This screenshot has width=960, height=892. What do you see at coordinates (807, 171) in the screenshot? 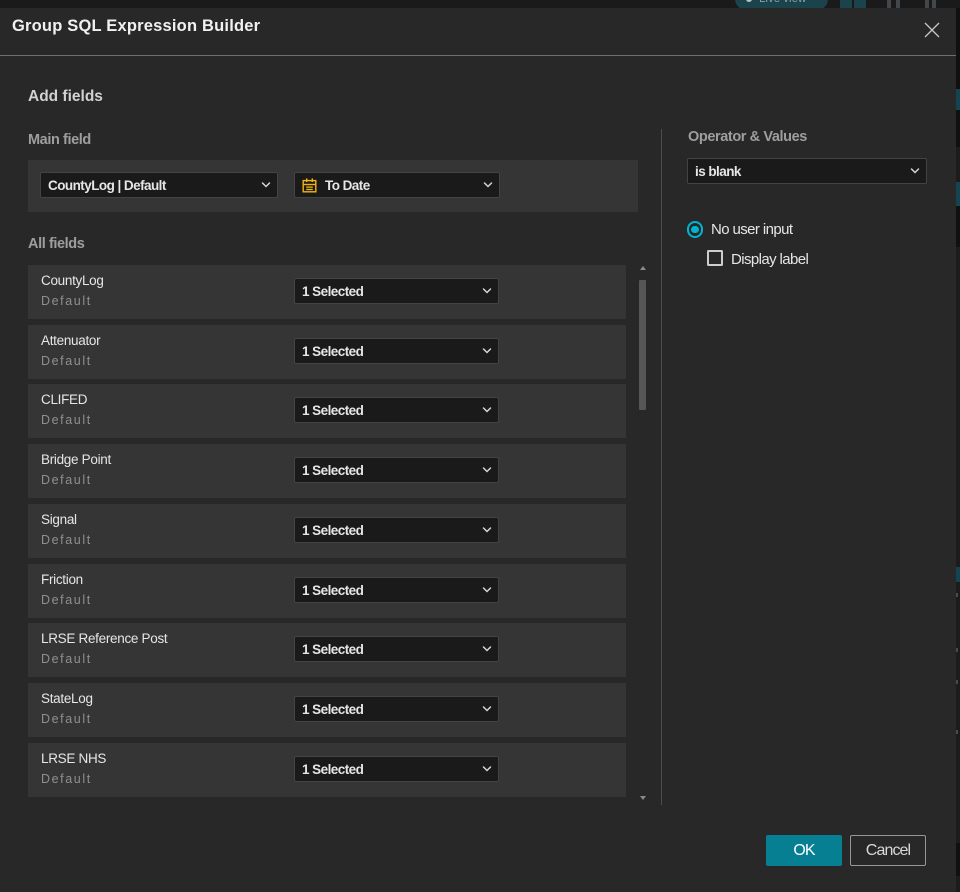
I see `operator-select: is blank` at bounding box center [807, 171].